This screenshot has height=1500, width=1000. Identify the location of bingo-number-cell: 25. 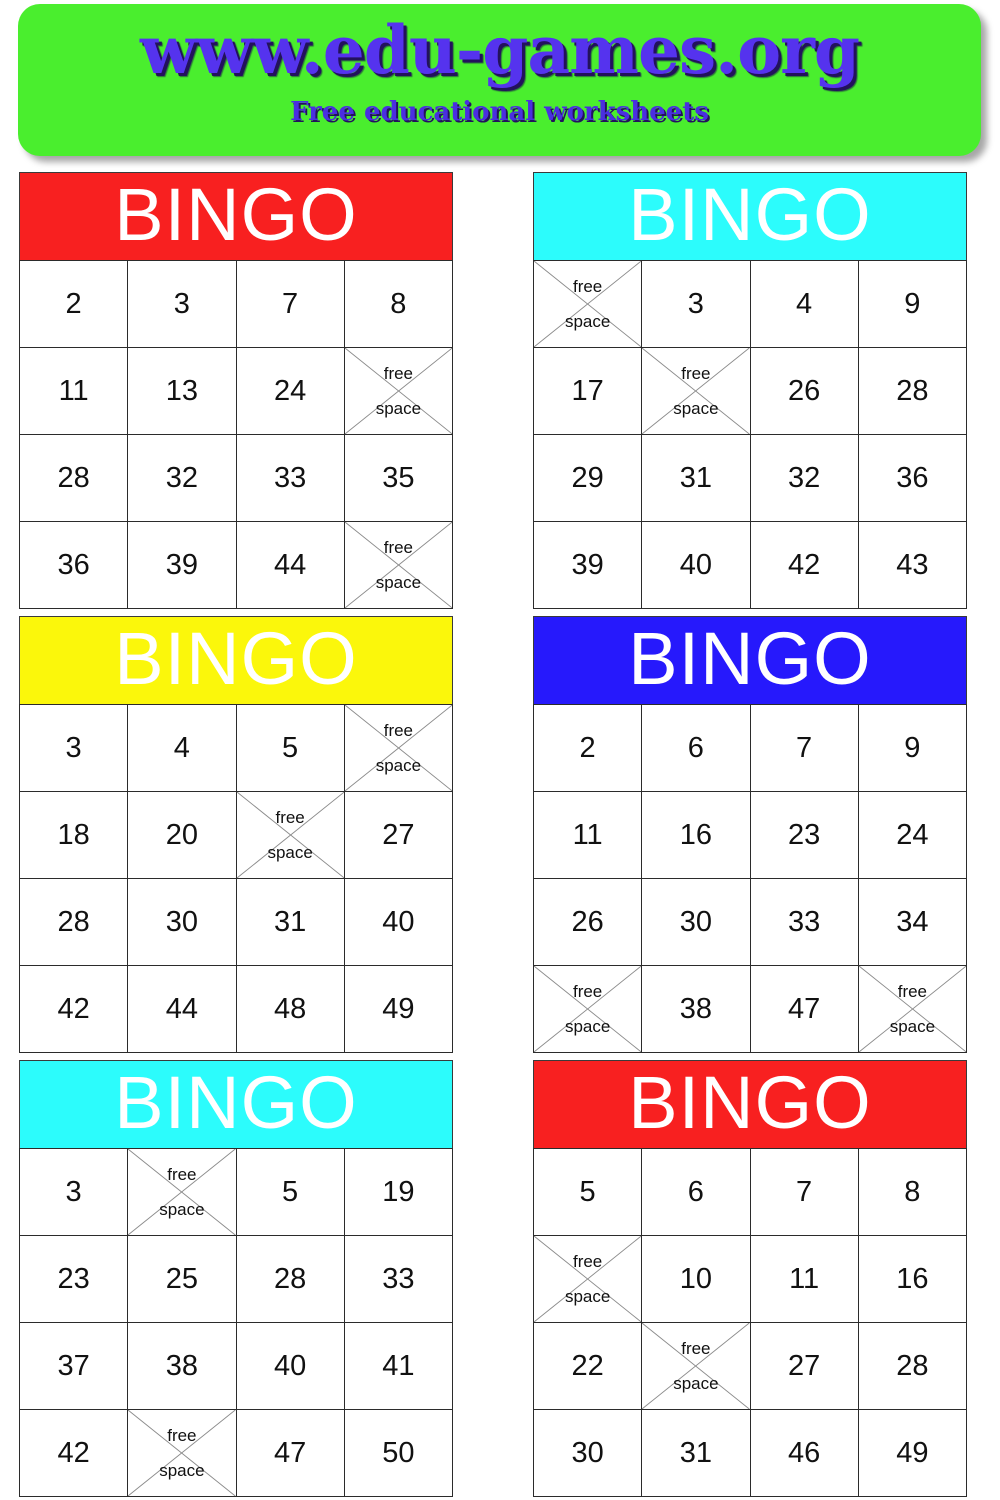
(182, 1279).